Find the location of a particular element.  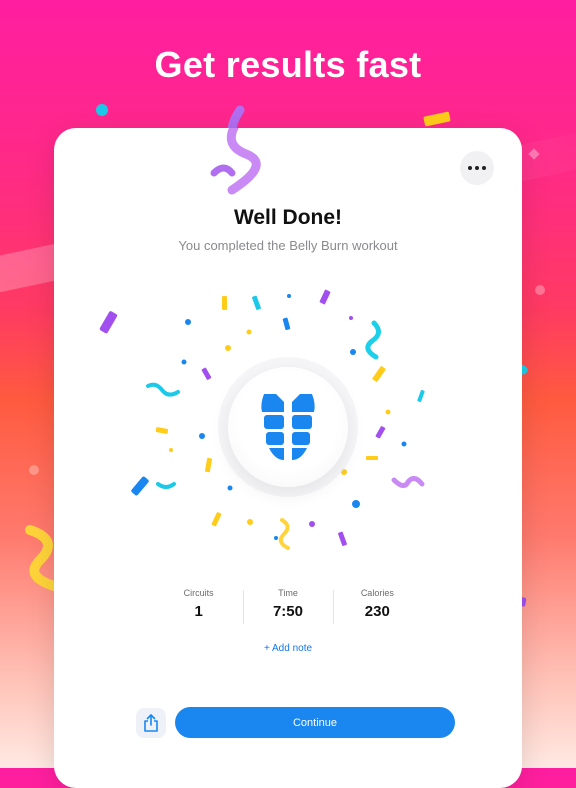

stat-time: Time 7:50 is located at coordinates (287, 606).